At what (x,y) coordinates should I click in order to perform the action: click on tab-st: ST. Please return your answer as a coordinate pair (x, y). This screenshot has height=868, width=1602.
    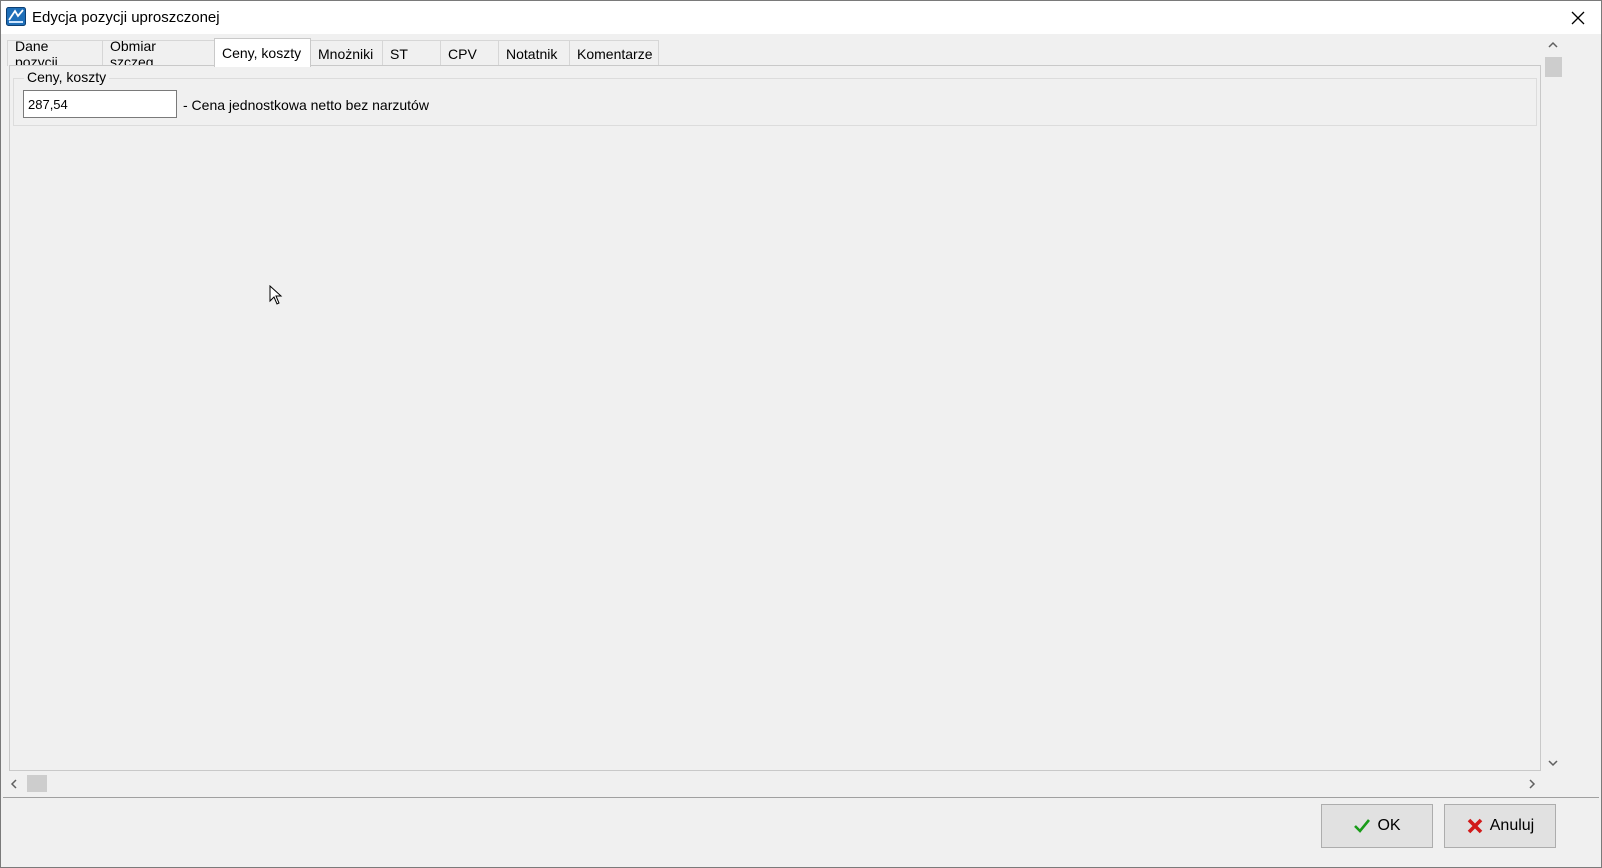
    Looking at the image, I should click on (411, 53).